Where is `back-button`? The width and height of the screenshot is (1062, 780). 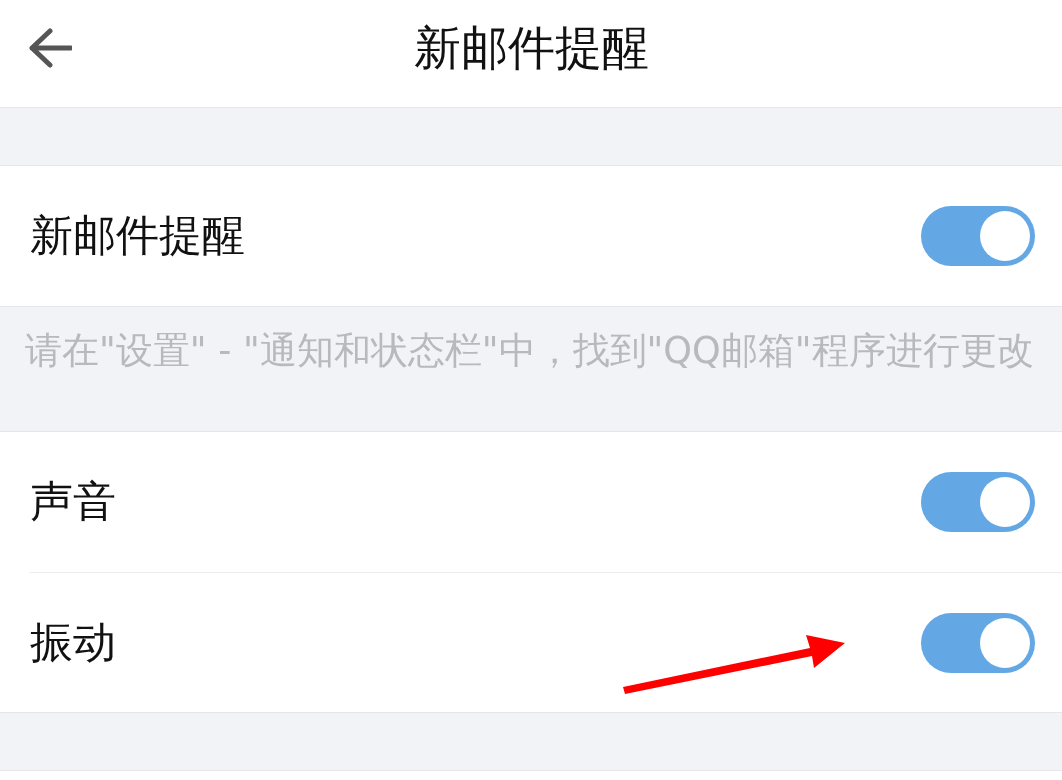 back-button is located at coordinates (50, 48).